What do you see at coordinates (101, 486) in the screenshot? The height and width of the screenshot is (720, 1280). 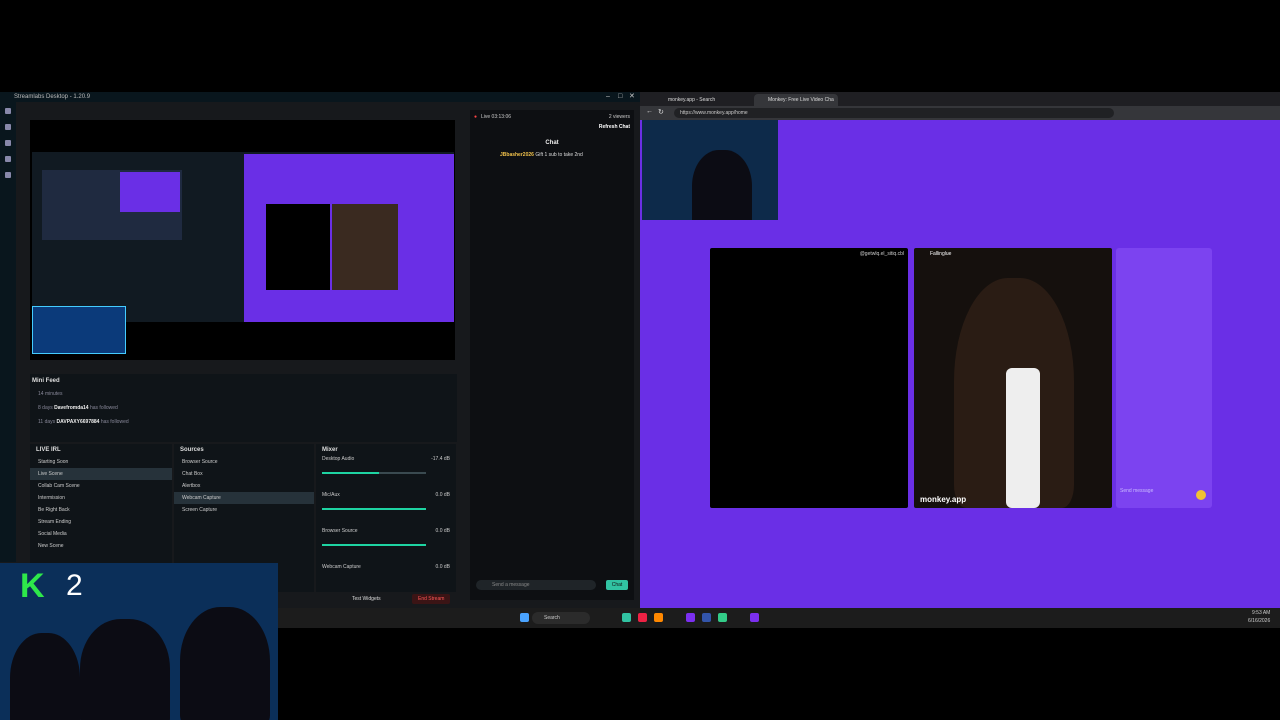 I see `scene-item: Collab Cam Scene` at bounding box center [101, 486].